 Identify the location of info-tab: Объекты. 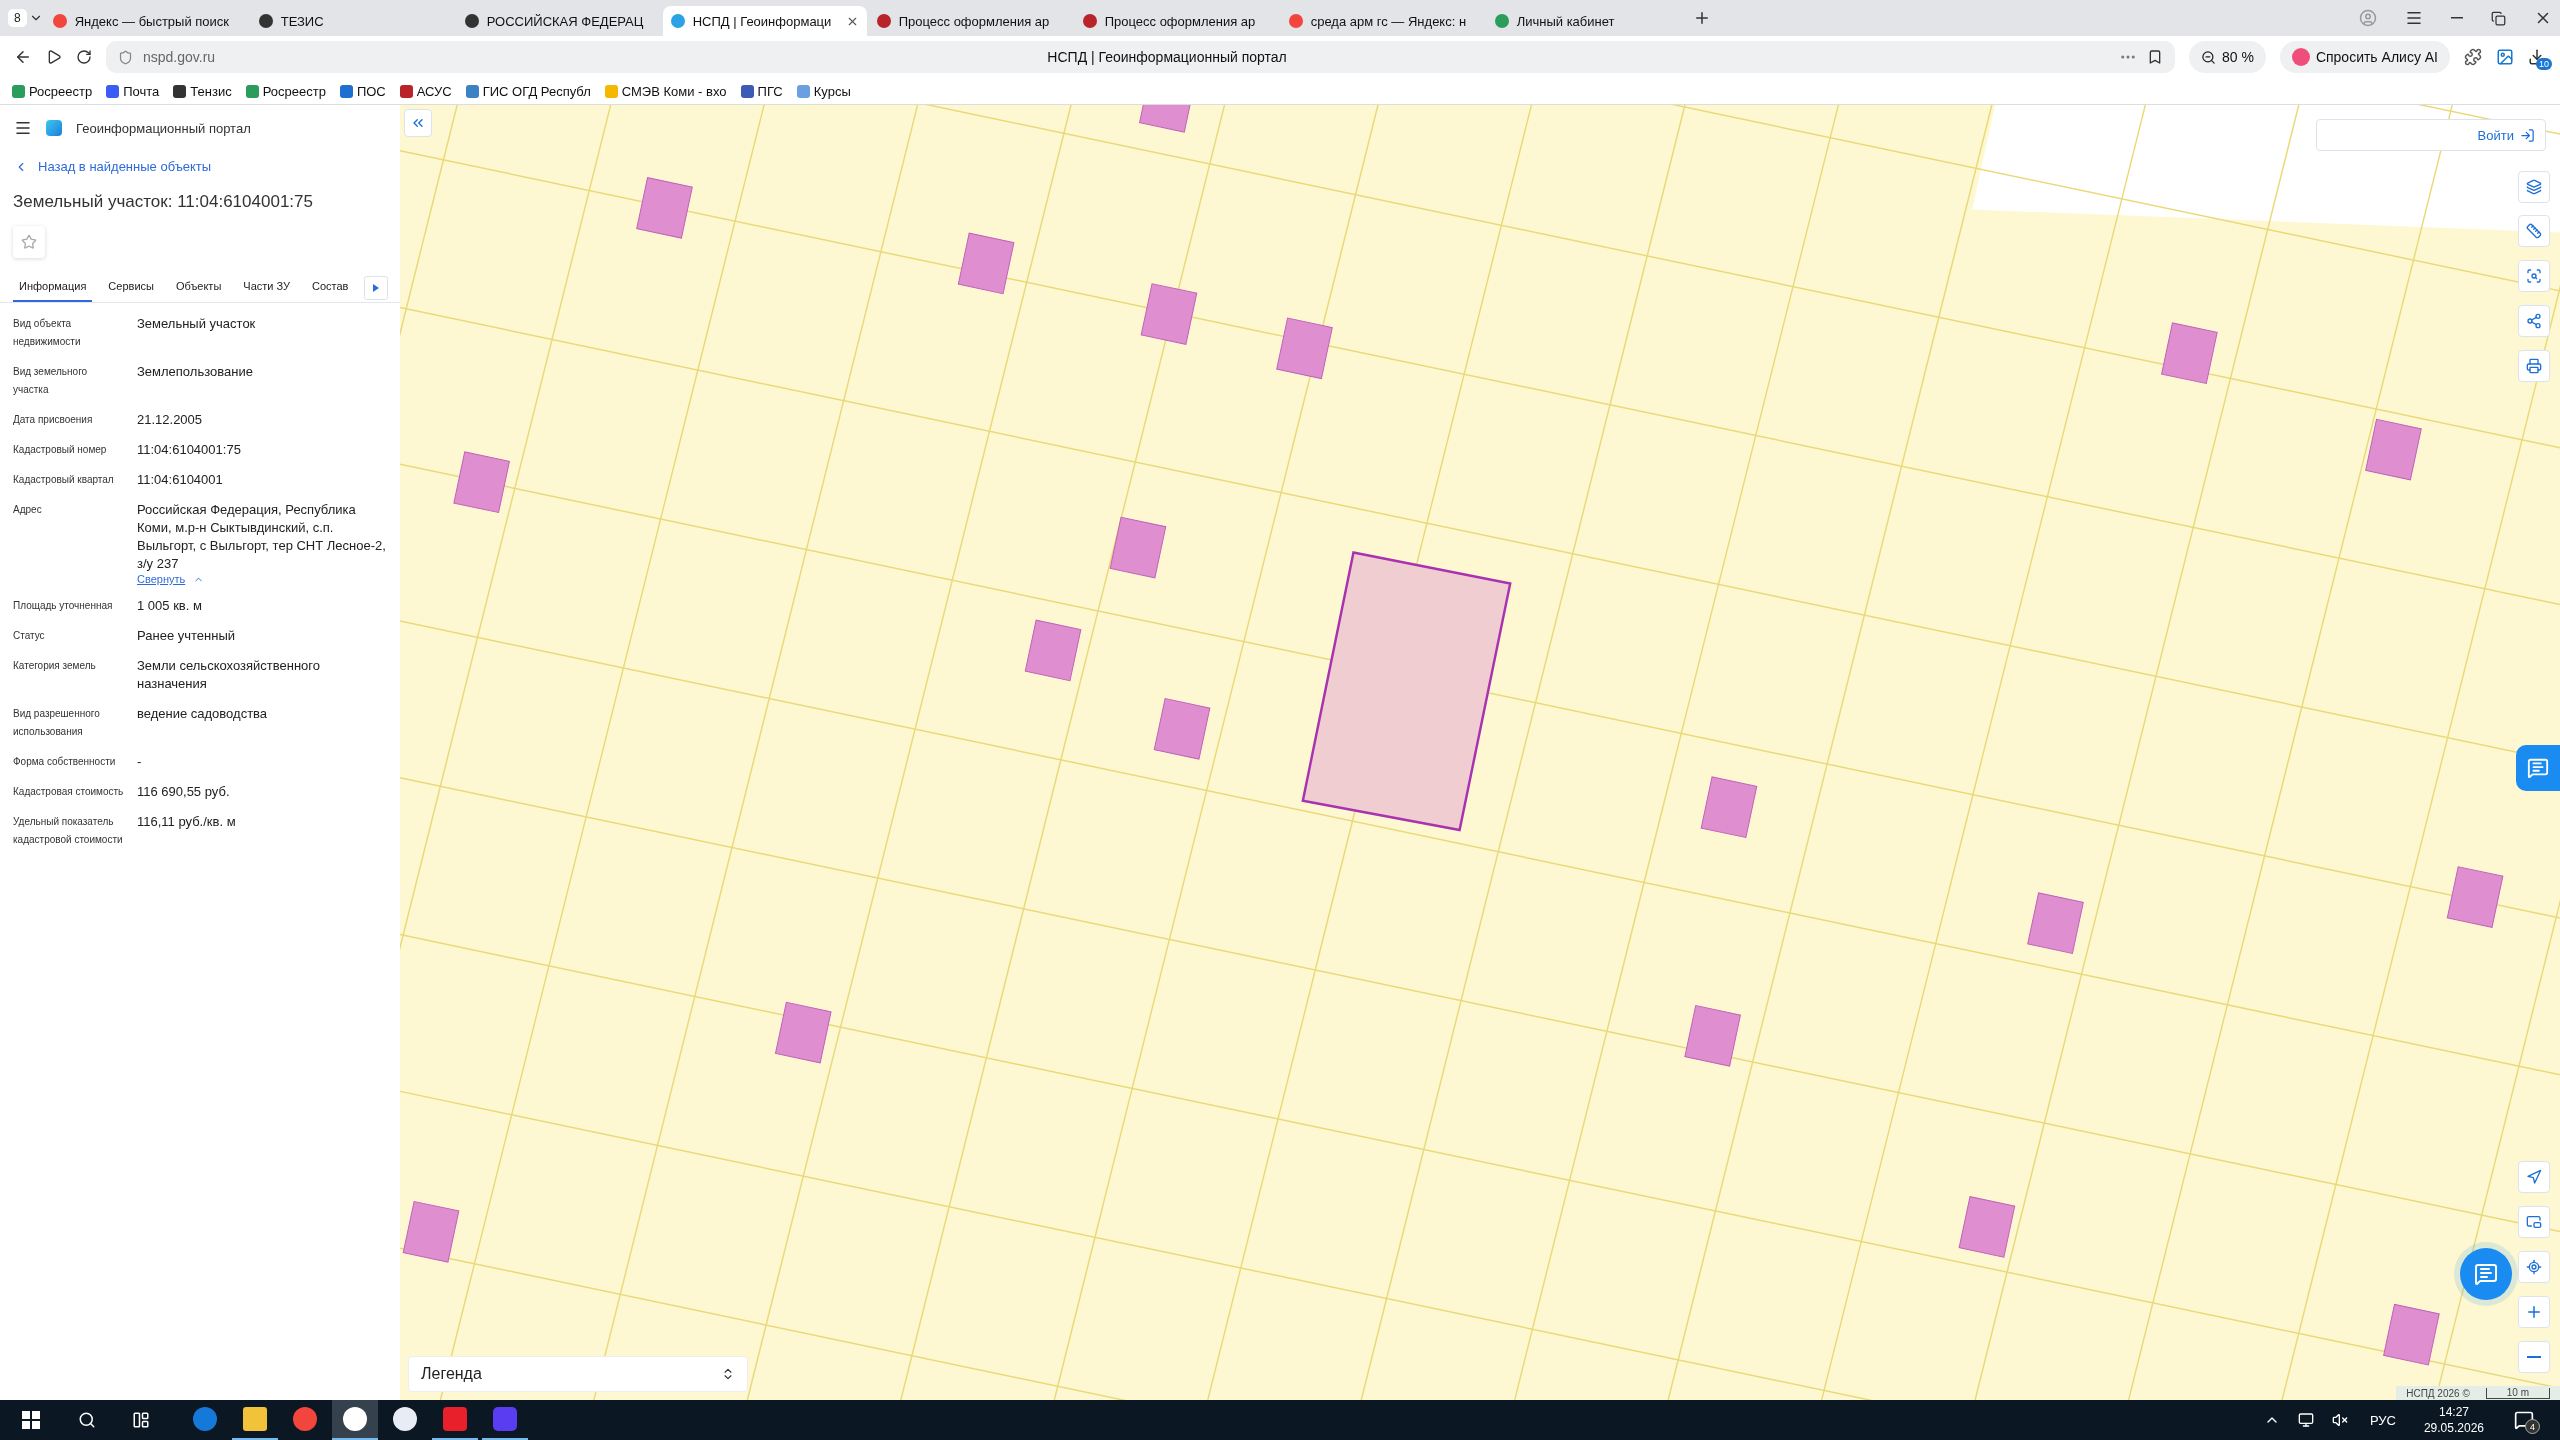
(198, 288).